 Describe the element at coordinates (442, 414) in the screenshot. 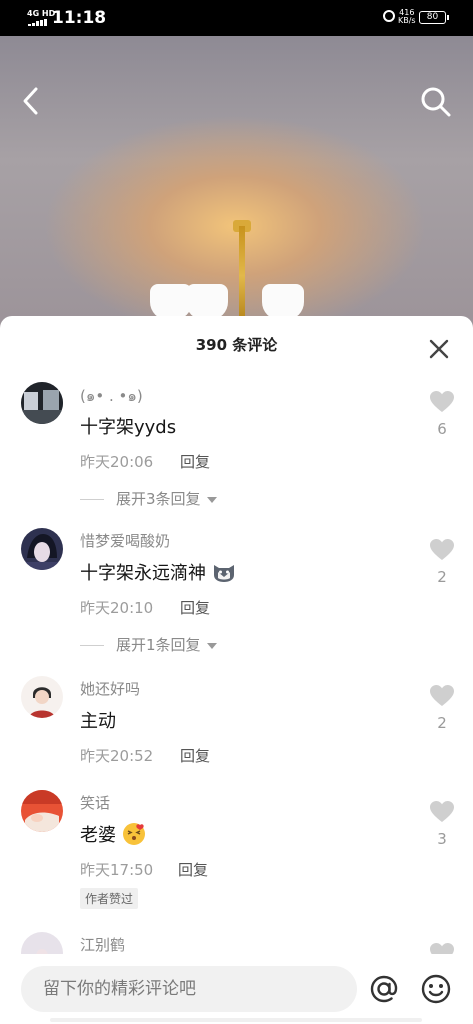

I see `like-button: 6` at that location.